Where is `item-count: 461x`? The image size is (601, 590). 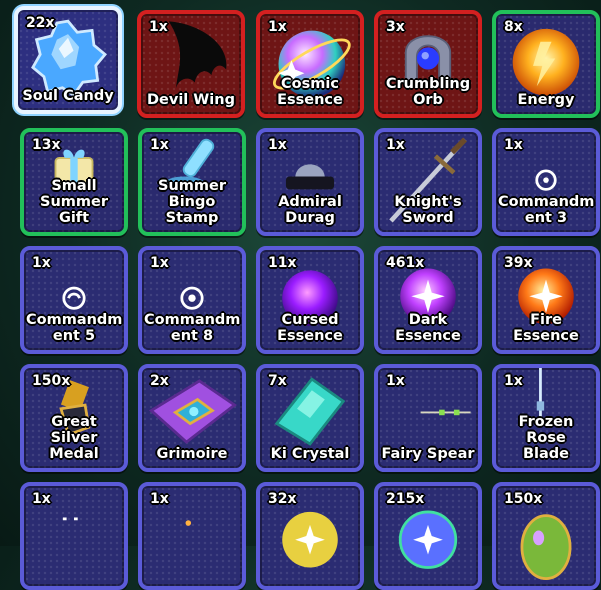 item-count: 461x is located at coordinates (405, 263).